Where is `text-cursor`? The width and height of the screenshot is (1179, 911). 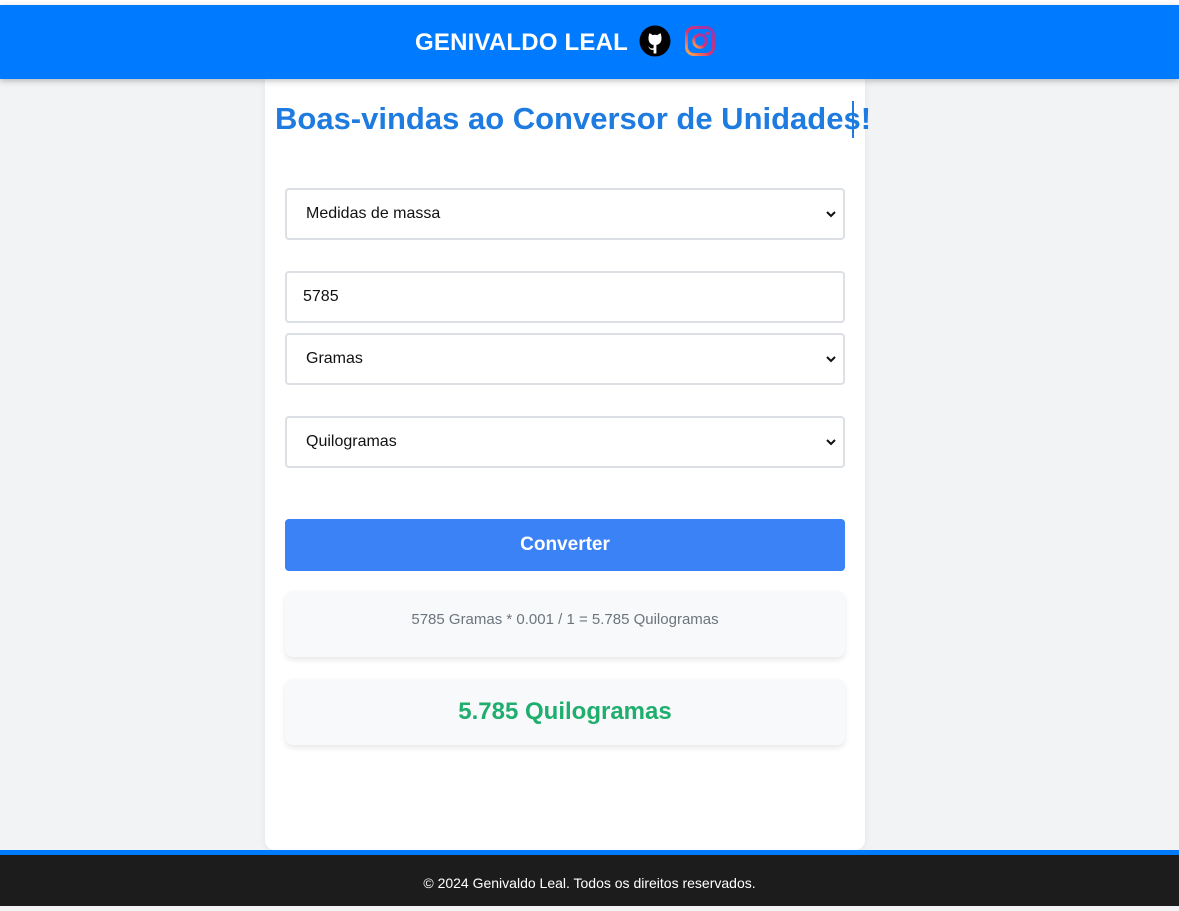 text-cursor is located at coordinates (853, 119).